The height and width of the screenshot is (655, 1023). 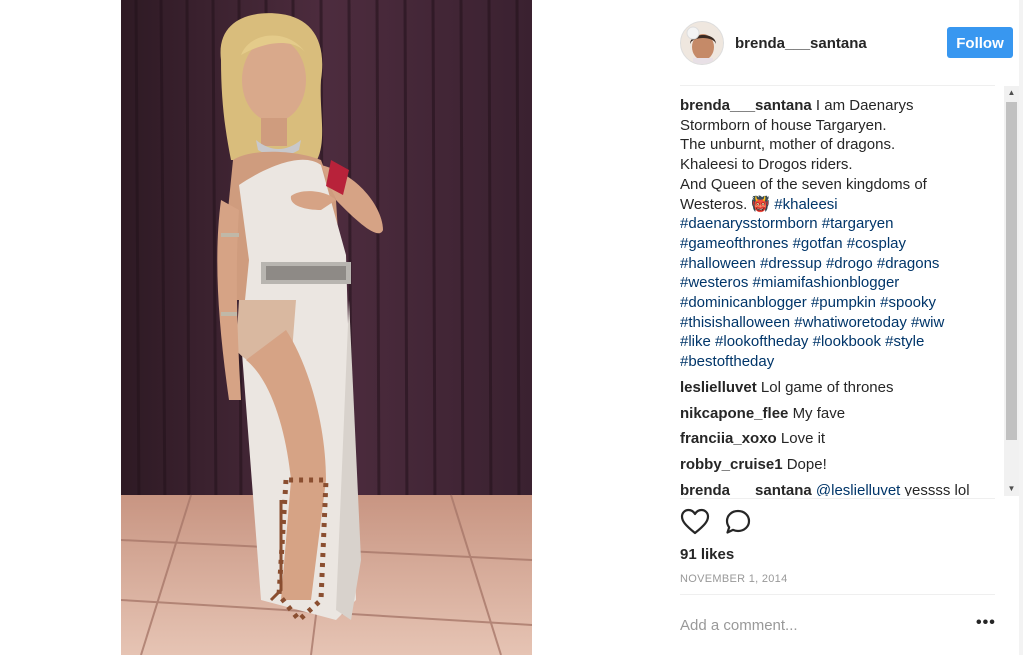 I want to click on comment-icon, so click(x=738, y=522).